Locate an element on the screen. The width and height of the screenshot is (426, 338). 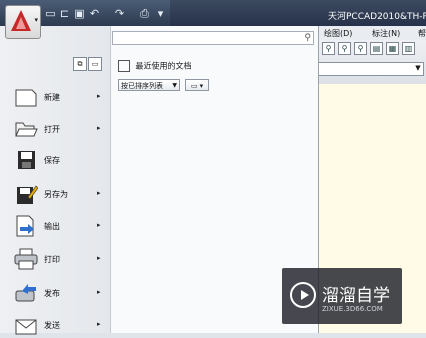
zoom-previous-icon: ⚲ is located at coordinates (360, 48).